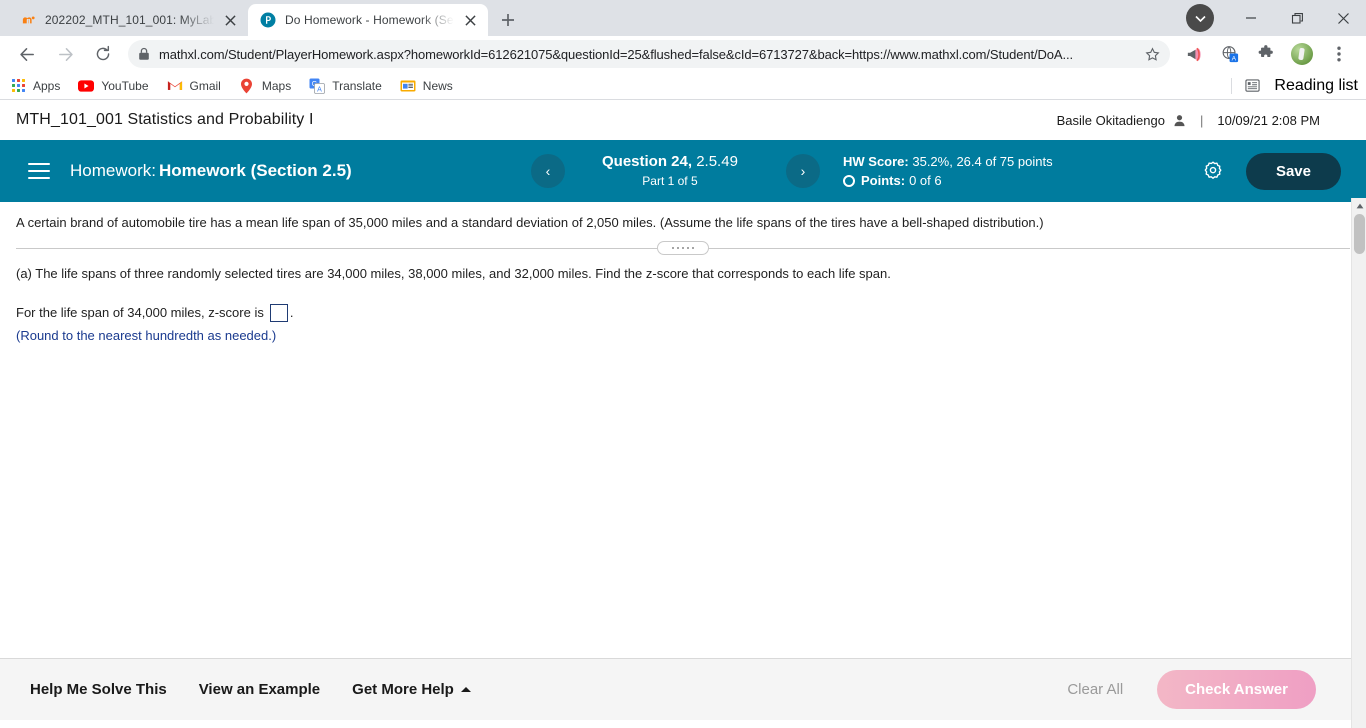  I want to click on bookmark-apps: Apps, so click(35, 86).